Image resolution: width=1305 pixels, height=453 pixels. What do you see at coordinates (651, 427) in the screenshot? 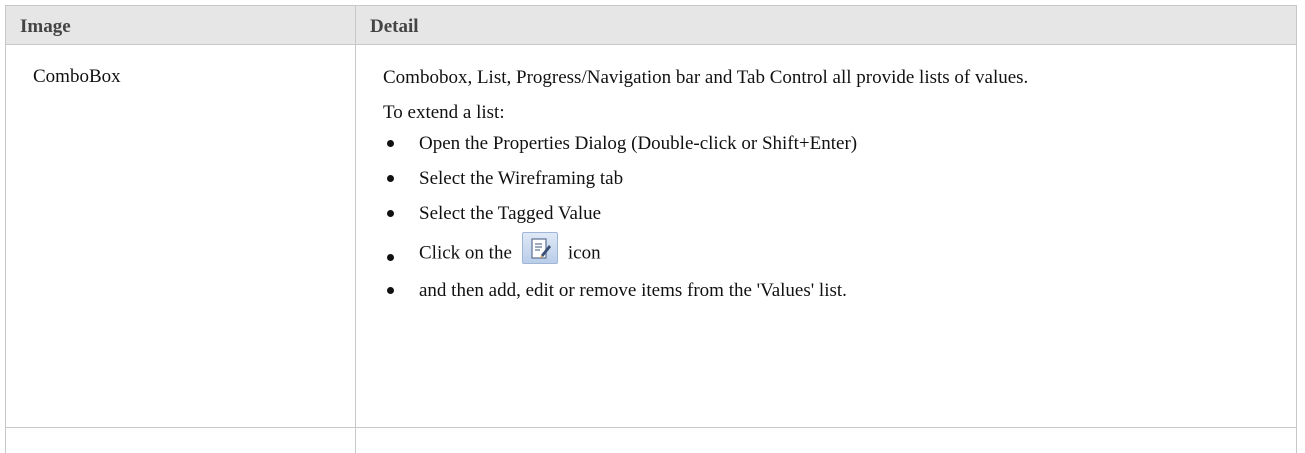
I see `row-divider` at bounding box center [651, 427].